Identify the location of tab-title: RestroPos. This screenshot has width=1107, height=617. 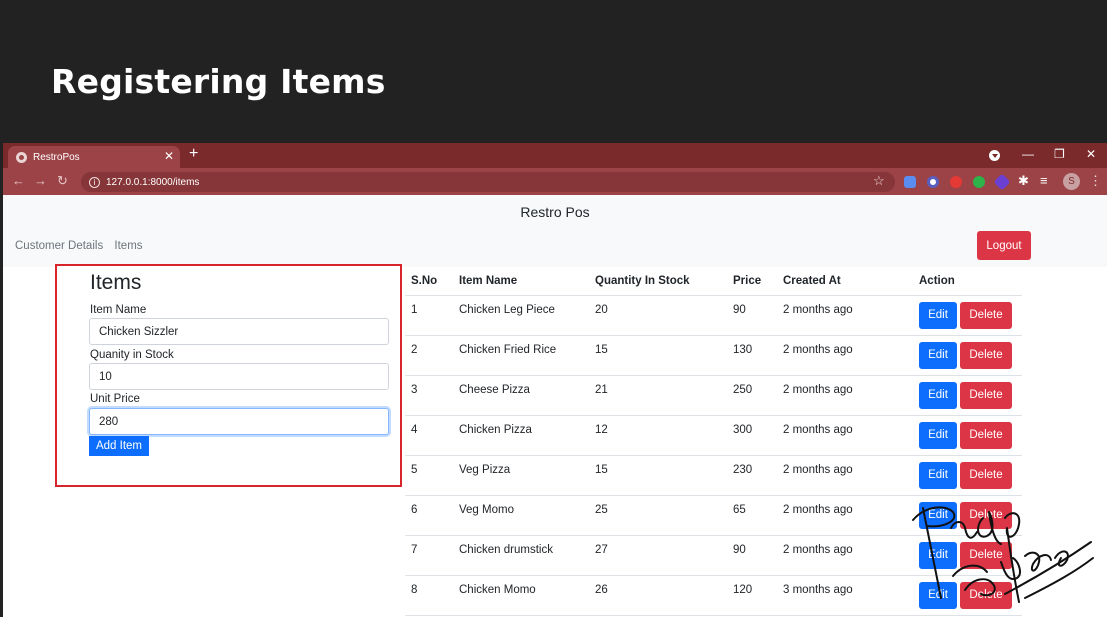
(56, 157).